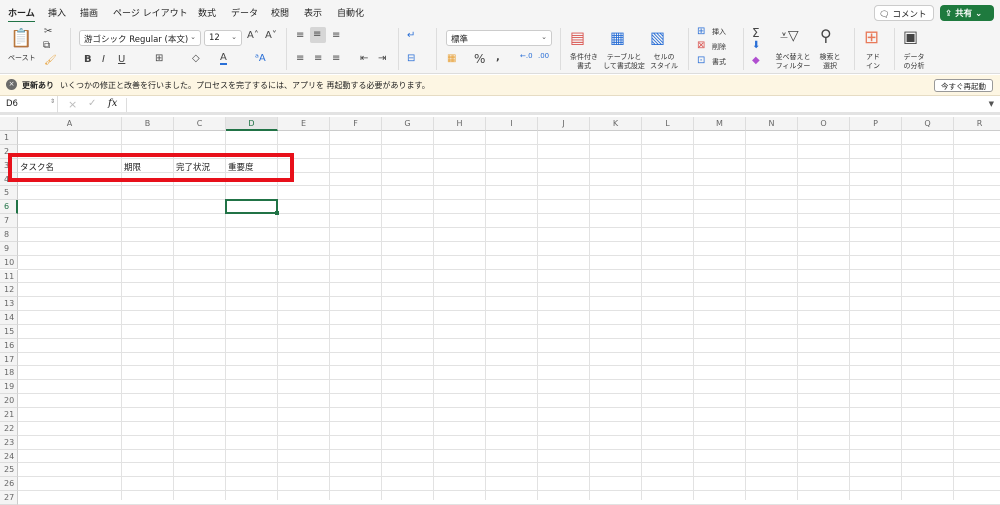  Describe the element at coordinates (9, 304) in the screenshot. I see `row-header-13: 13` at that location.